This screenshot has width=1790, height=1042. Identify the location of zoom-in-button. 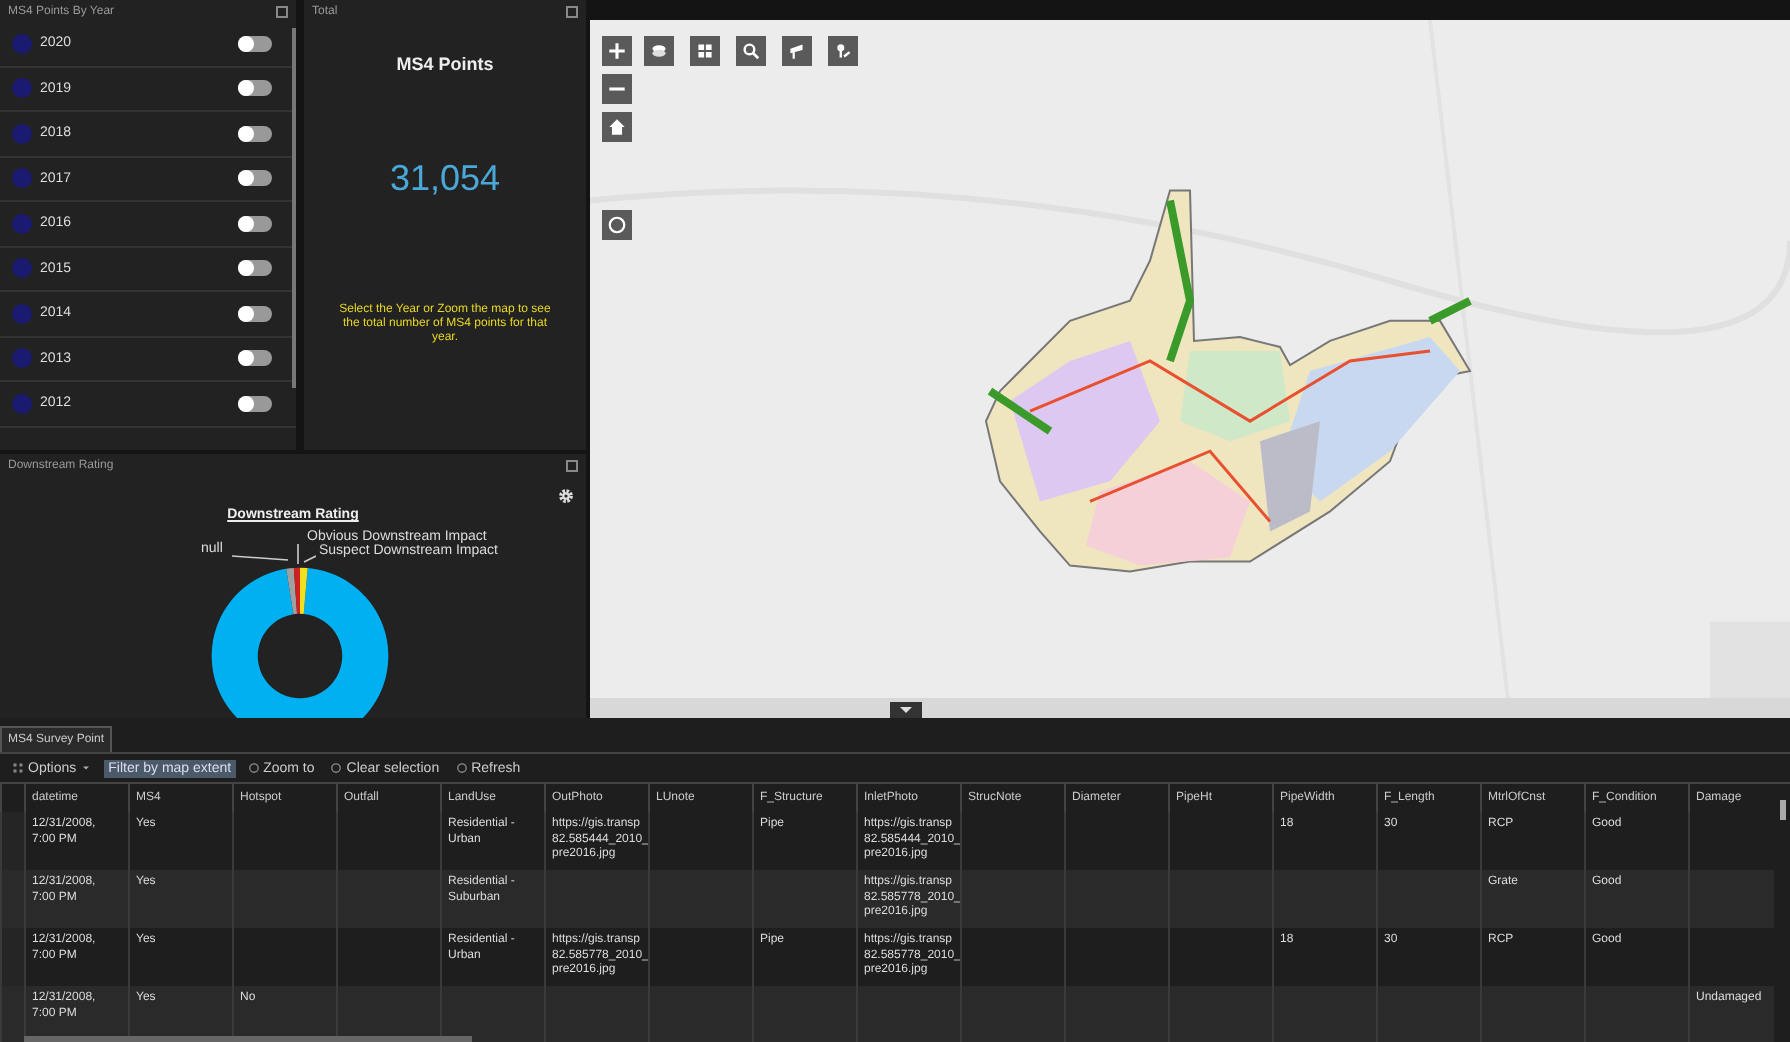
(617, 51).